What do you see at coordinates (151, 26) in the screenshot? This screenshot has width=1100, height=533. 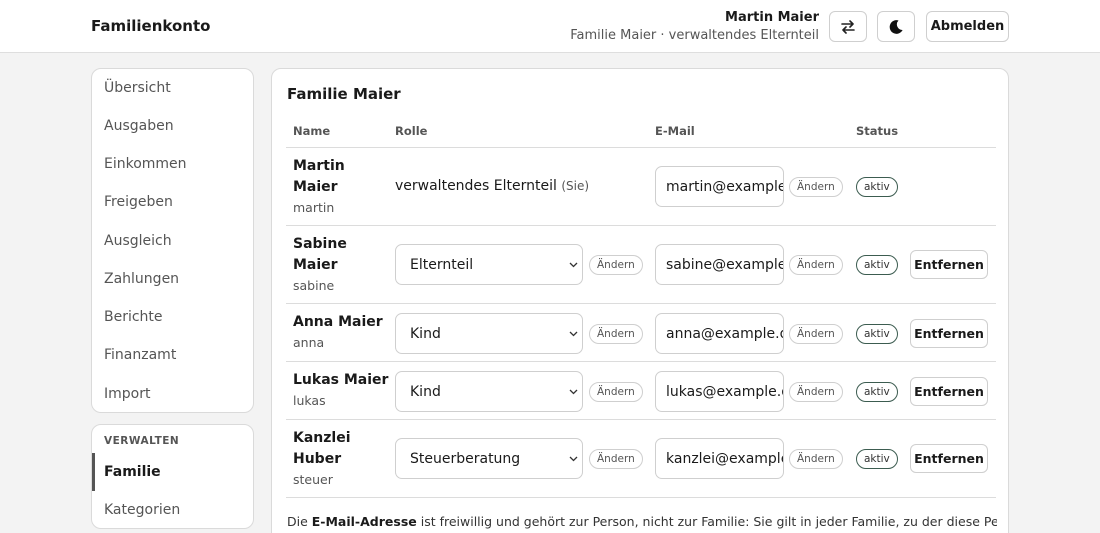 I see `app-title: Familienkonto` at bounding box center [151, 26].